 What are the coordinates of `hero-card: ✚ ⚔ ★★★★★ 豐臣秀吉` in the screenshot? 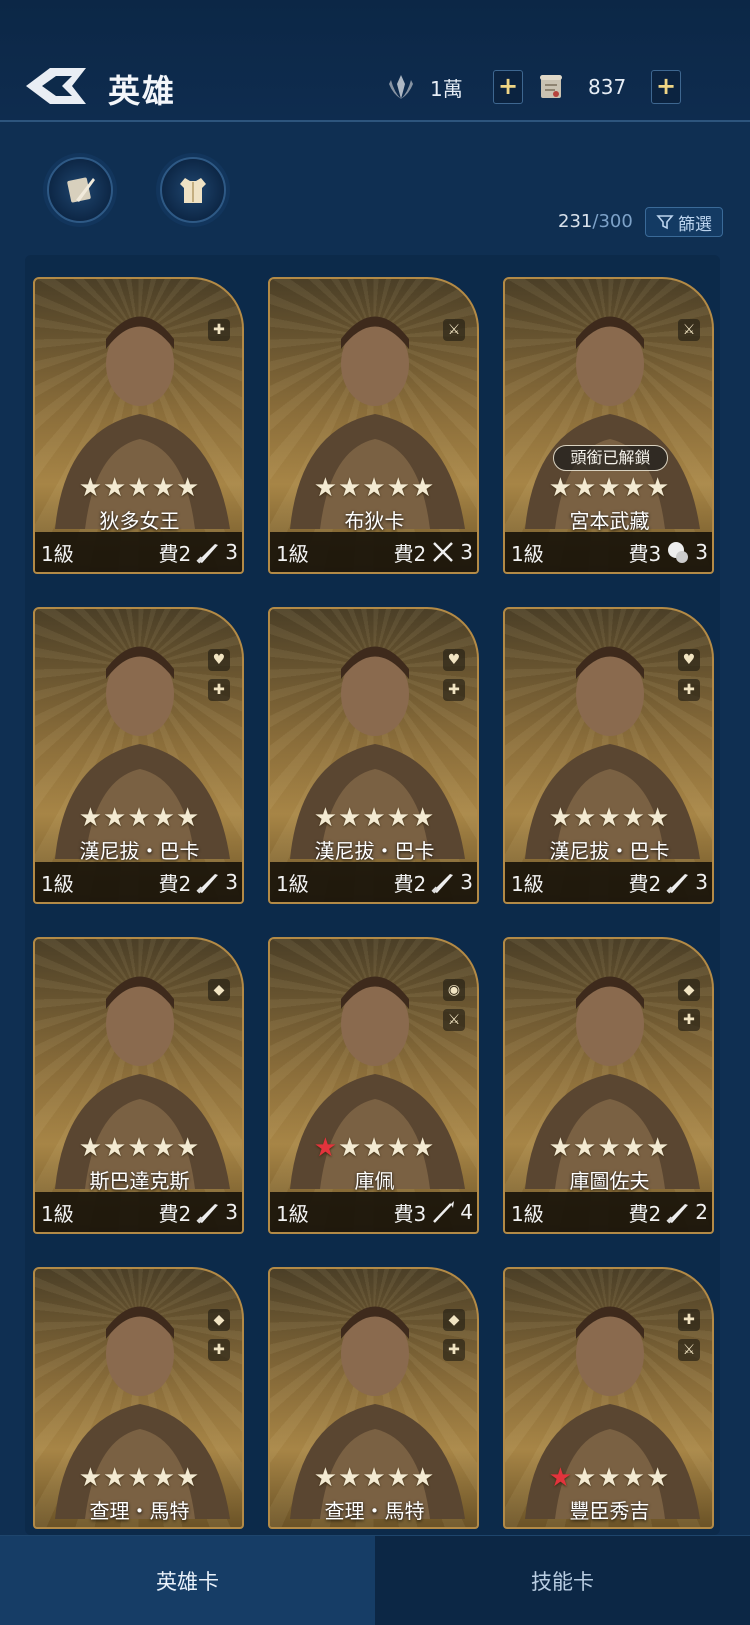 It's located at (608, 1398).